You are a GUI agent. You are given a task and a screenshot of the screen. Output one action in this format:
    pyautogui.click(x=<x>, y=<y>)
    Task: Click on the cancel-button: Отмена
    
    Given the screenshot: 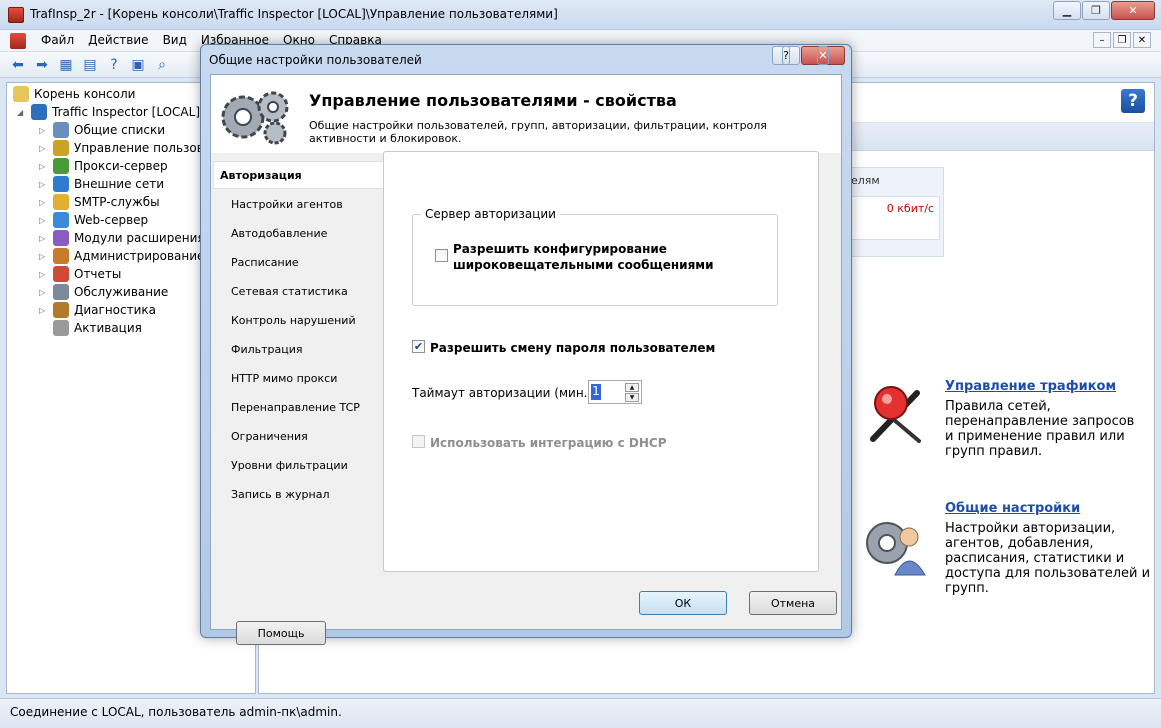 What is the action you would take?
    pyautogui.click(x=793, y=603)
    